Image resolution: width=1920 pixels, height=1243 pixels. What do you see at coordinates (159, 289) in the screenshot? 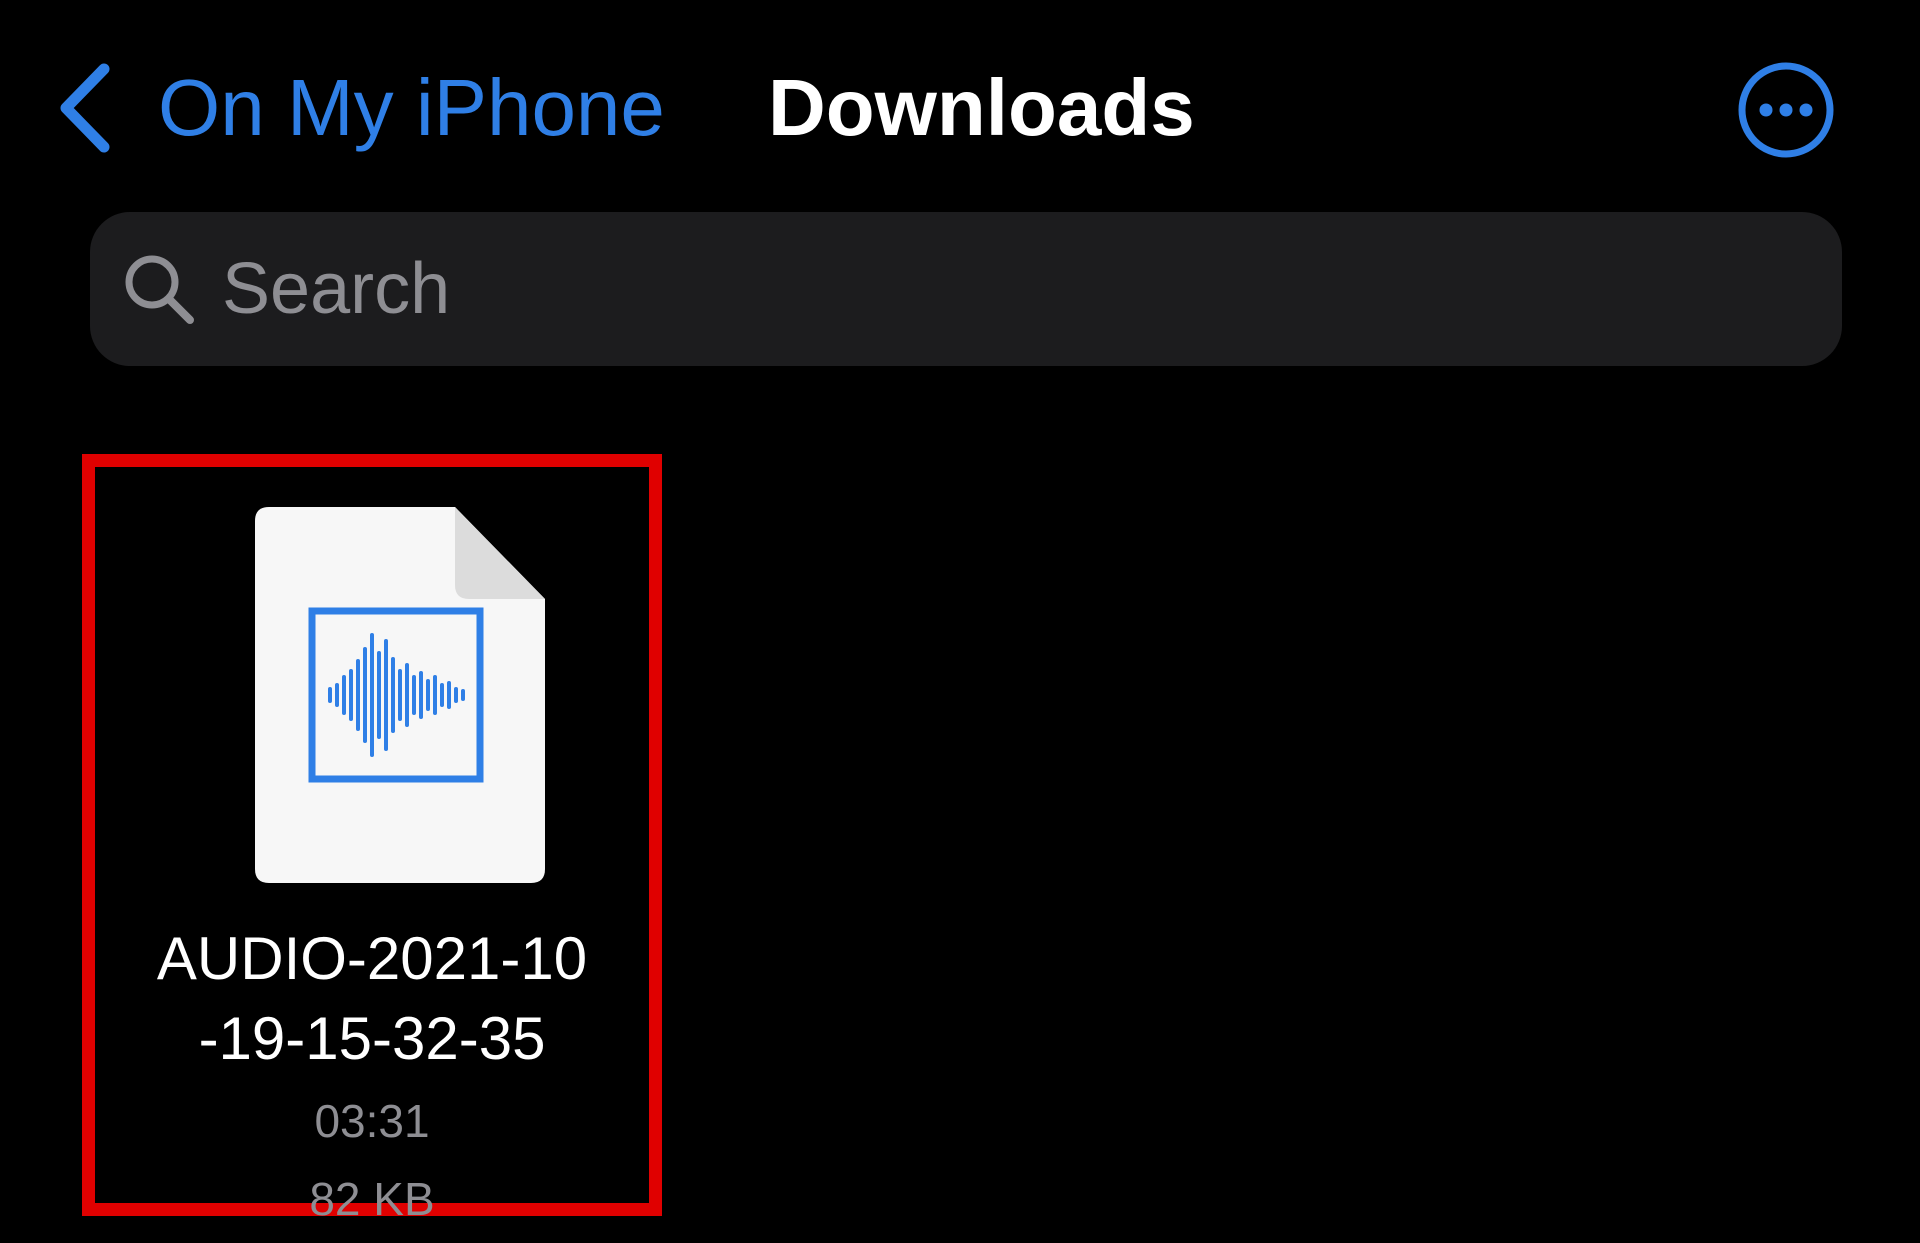
I see `search-icon` at bounding box center [159, 289].